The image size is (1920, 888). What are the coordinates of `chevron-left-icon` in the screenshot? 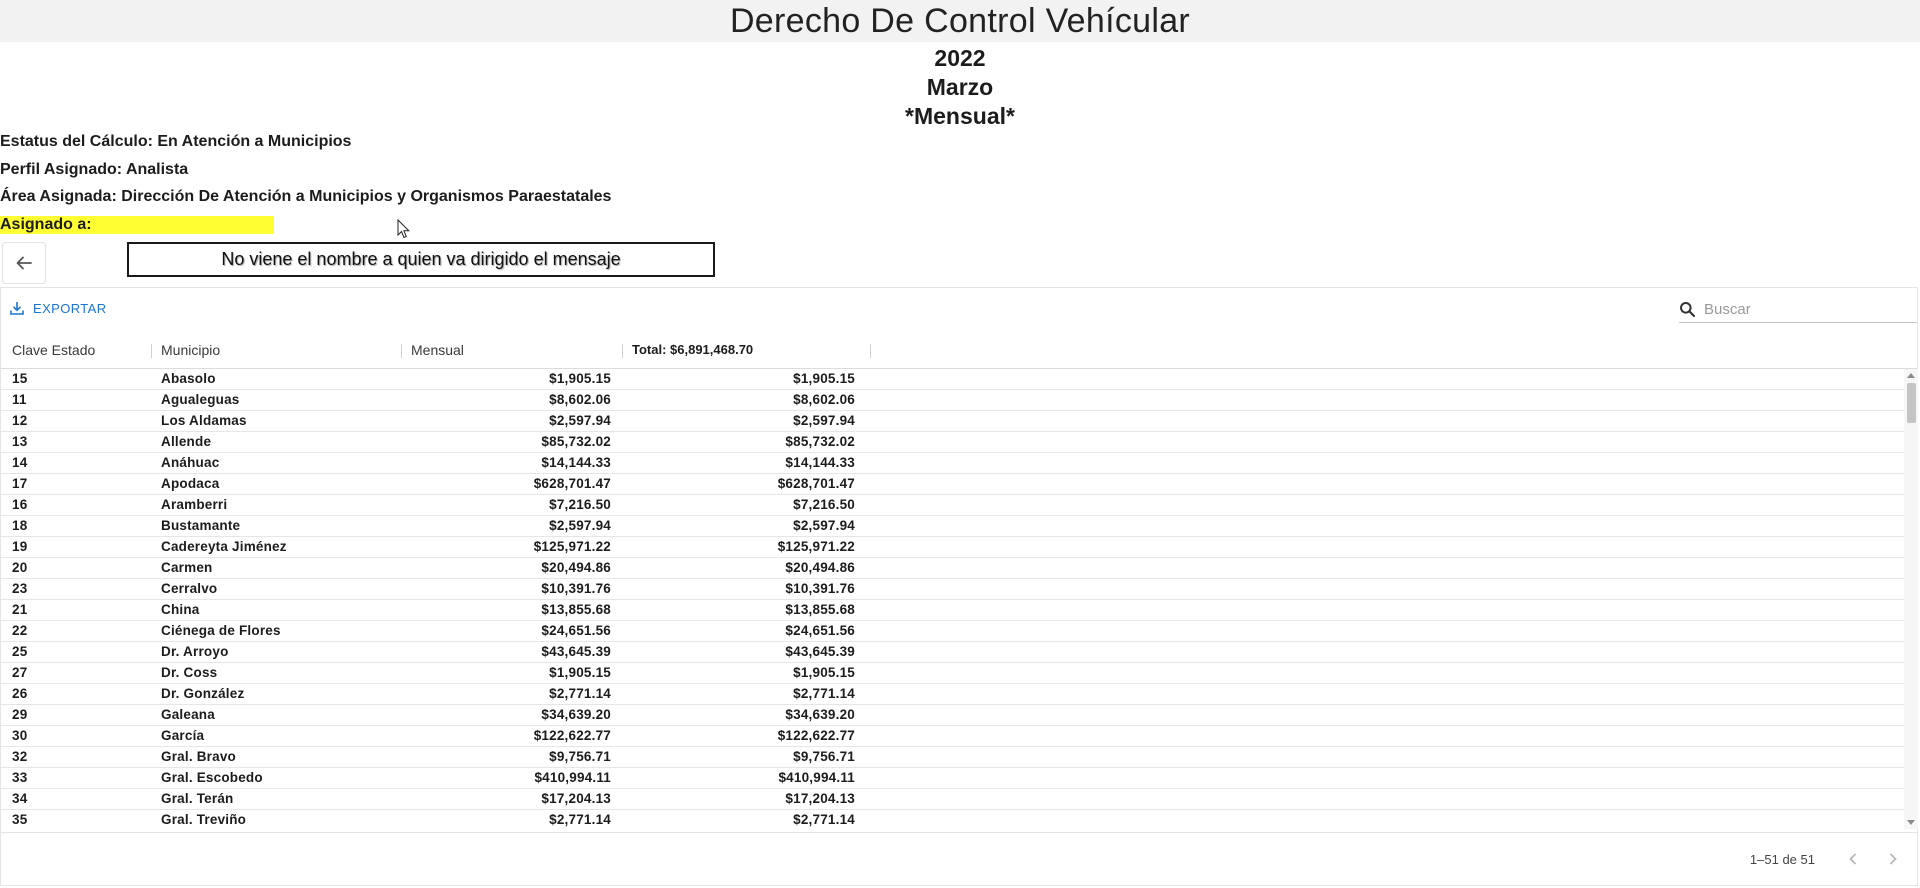 It's located at (1853, 859).